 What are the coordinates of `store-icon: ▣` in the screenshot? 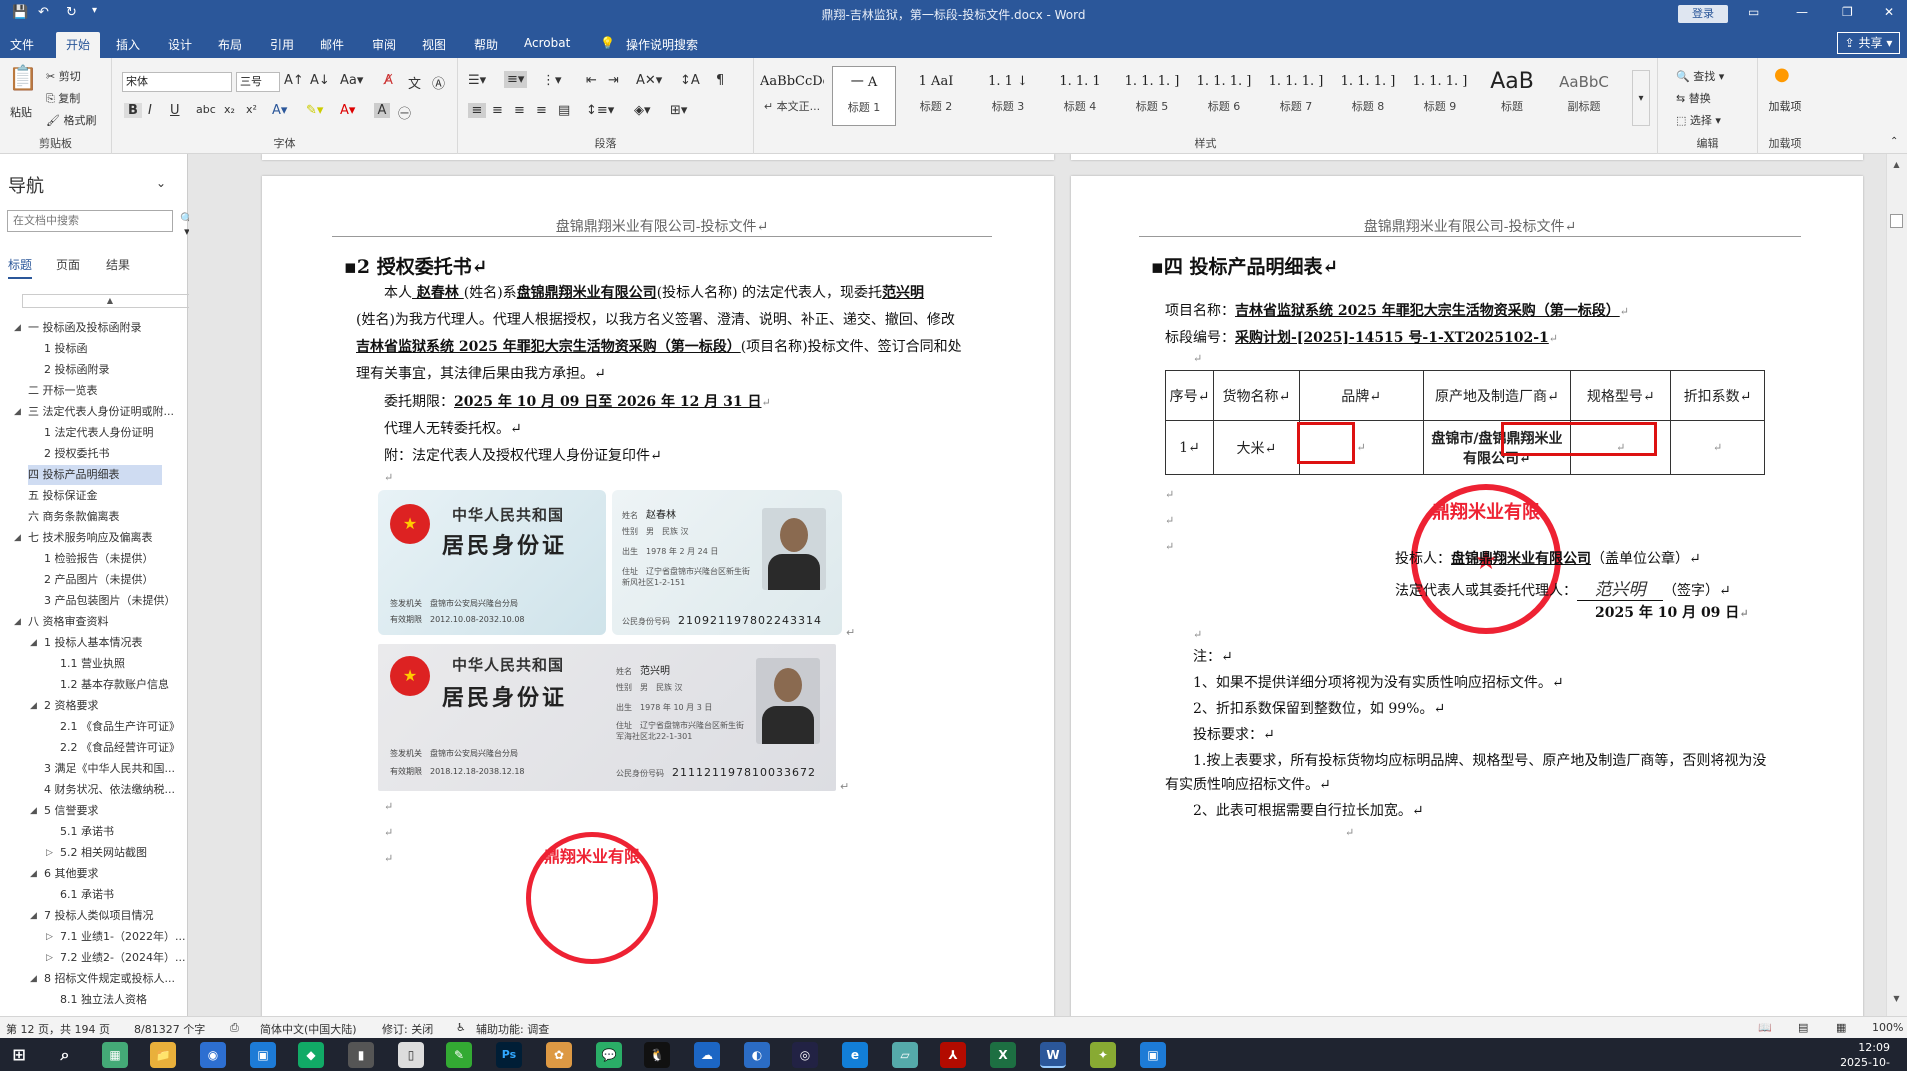 It's located at (263, 1055).